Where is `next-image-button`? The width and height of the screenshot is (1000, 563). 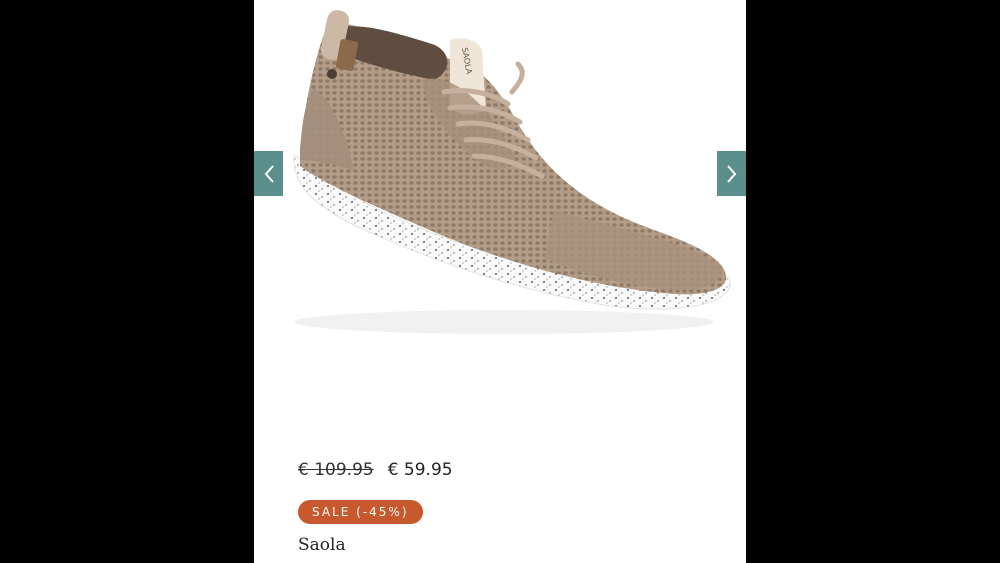 next-image-button is located at coordinates (731, 173).